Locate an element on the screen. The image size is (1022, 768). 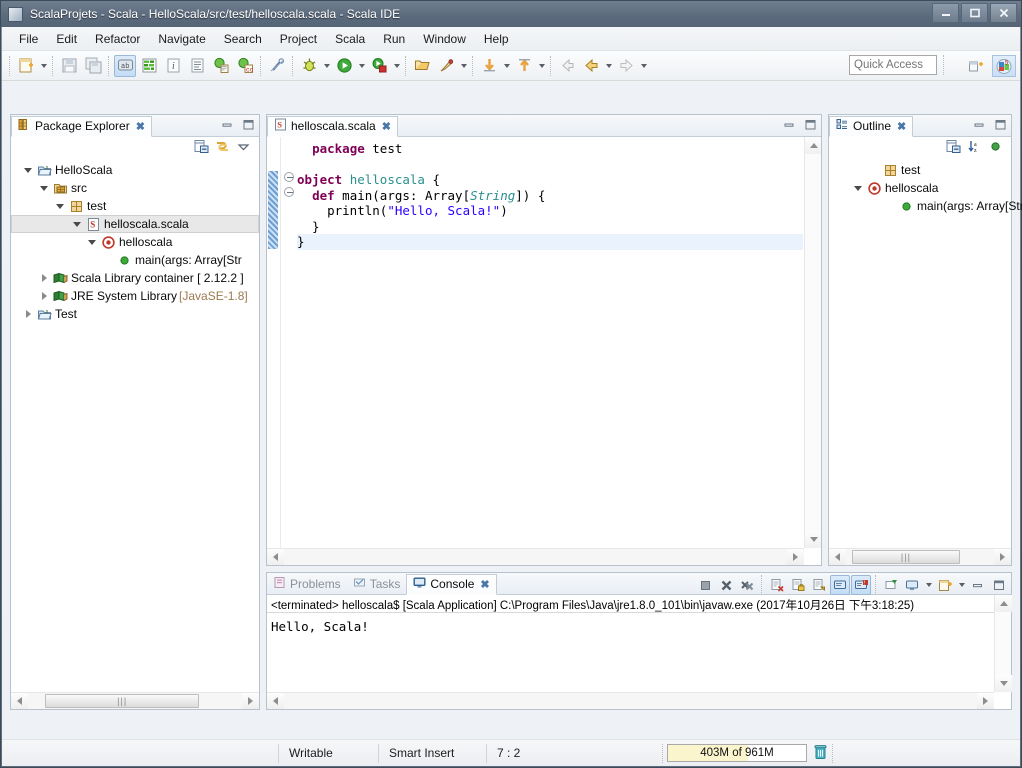
terminate-all-icon is located at coordinates (705, 585).